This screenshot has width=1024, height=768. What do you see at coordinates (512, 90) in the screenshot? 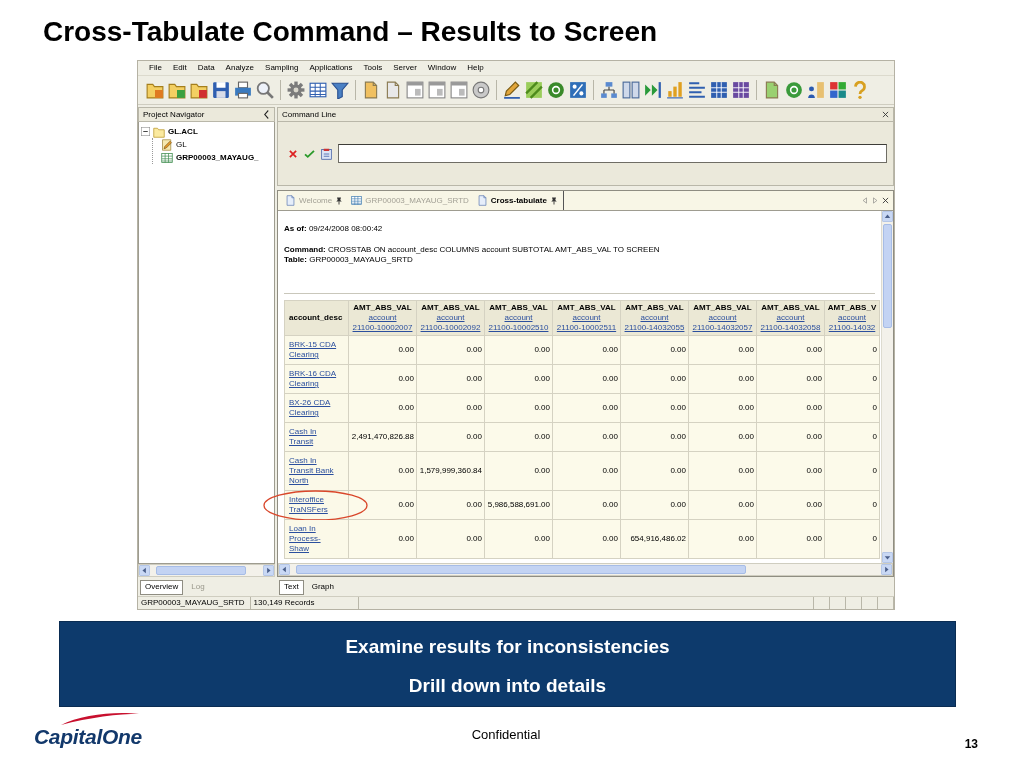
I see `pencil-icon` at bounding box center [512, 90].